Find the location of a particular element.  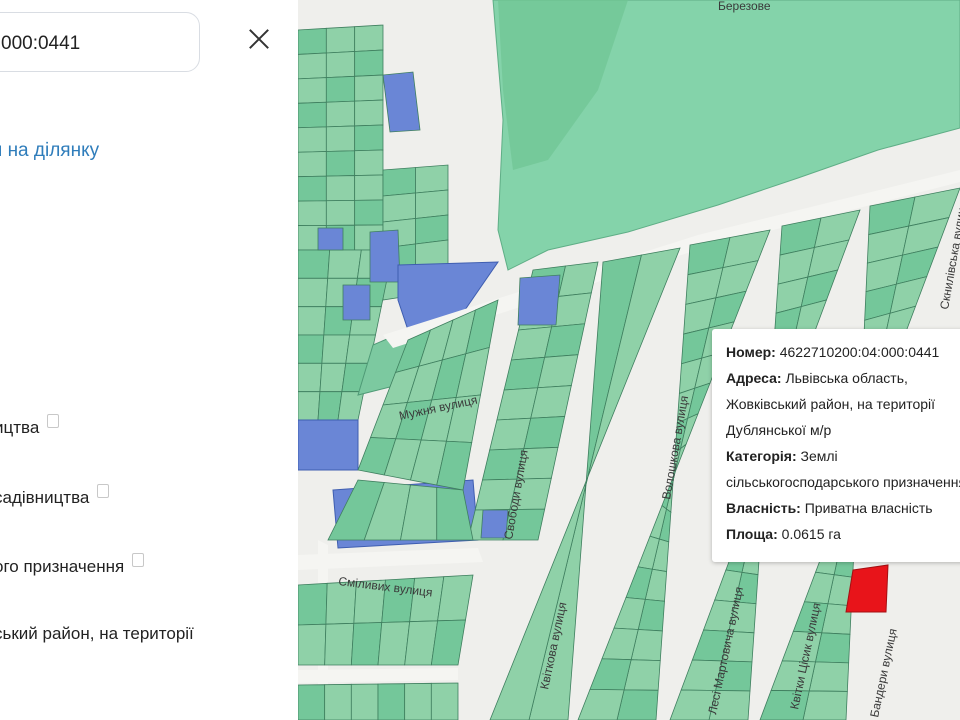

panel-item-3-text: ого призначення is located at coordinates (62, 566).